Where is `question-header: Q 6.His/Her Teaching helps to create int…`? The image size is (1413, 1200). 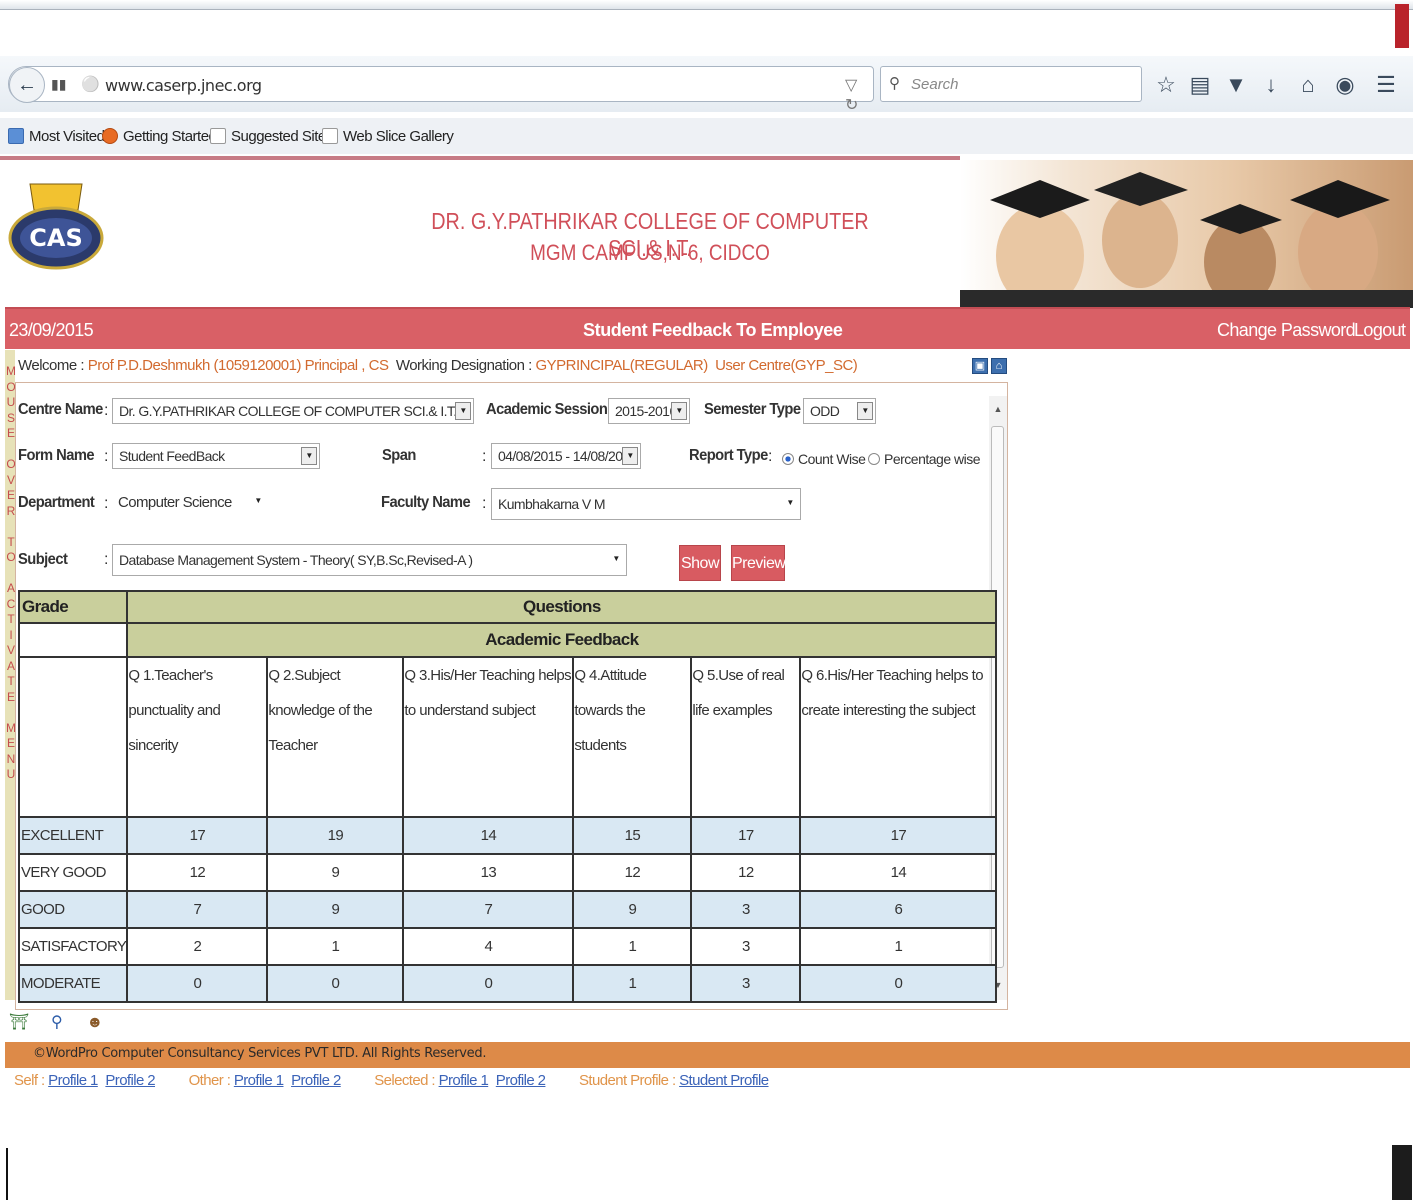 question-header: Q 6.His/Her Teaching helps to create int… is located at coordinates (898, 737).